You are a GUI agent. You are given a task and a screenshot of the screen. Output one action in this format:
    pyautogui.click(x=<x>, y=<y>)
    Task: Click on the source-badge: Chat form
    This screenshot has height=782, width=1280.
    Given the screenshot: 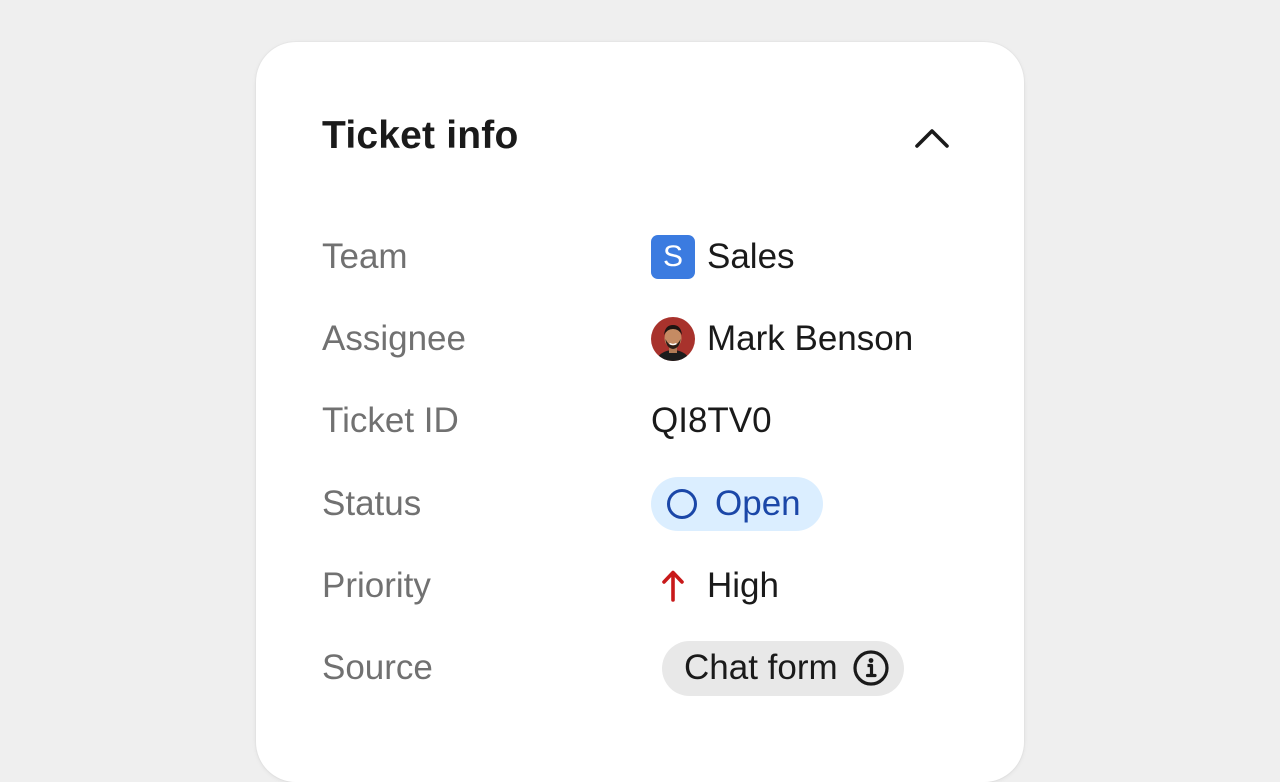 What is the action you would take?
    pyautogui.click(x=783, y=668)
    